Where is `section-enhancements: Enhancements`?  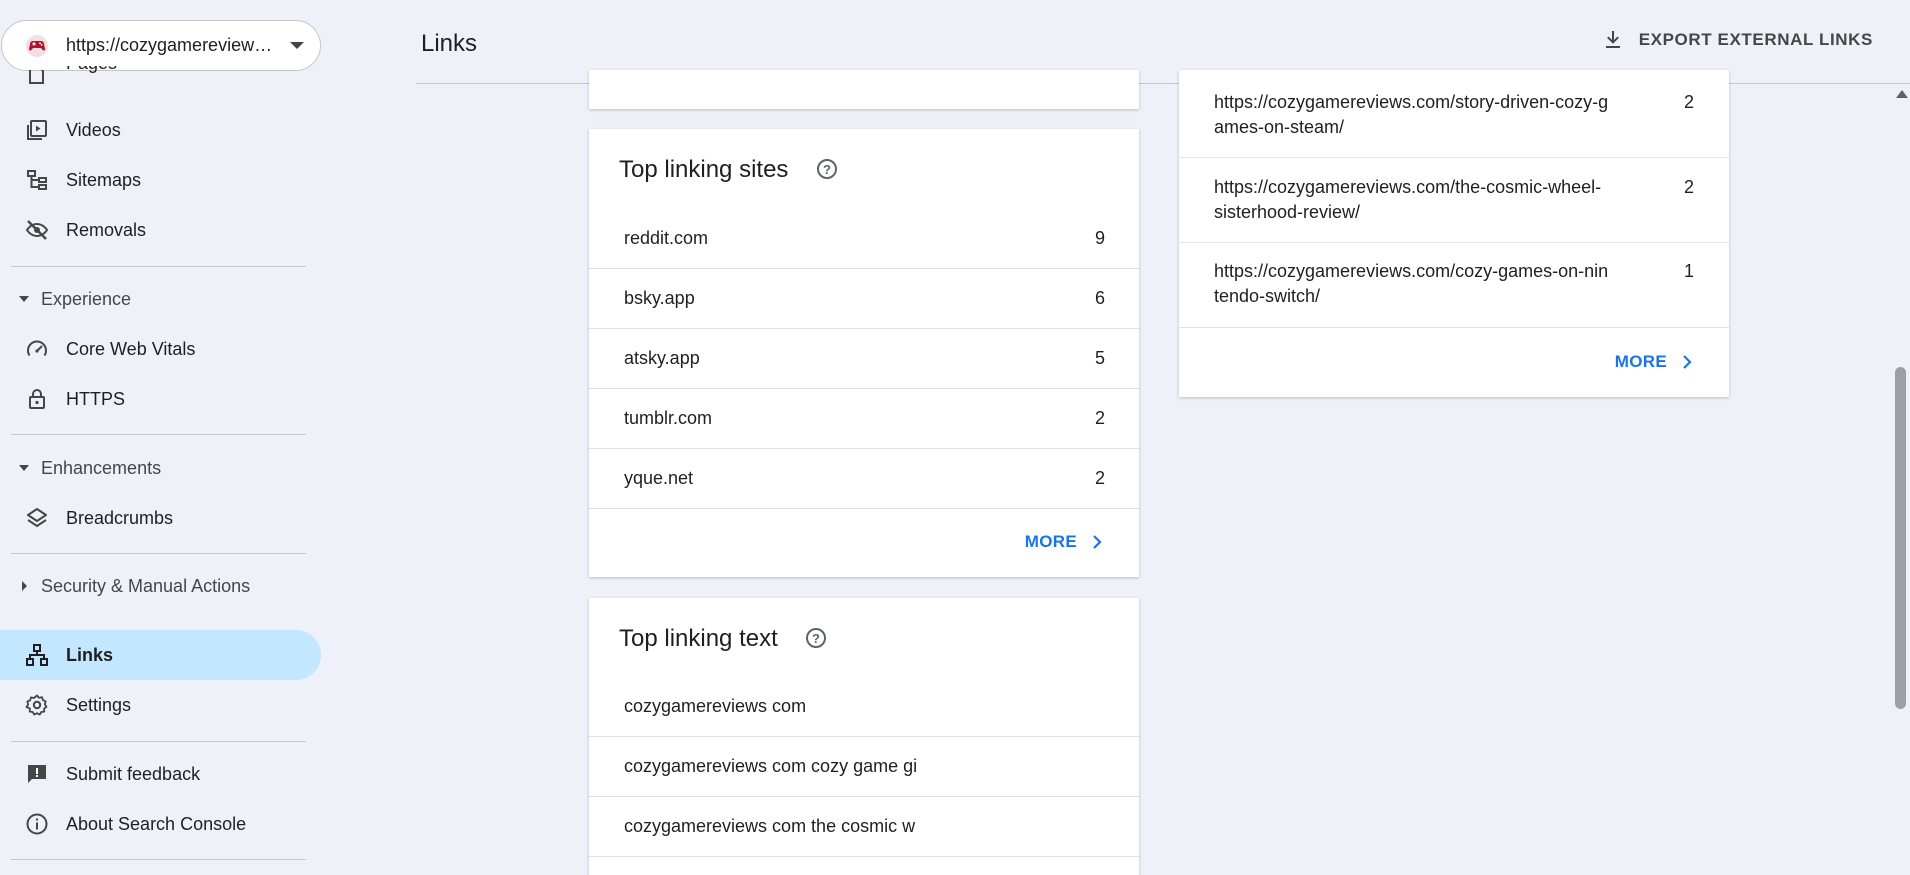
section-enhancements: Enhancements is located at coordinates (161, 468).